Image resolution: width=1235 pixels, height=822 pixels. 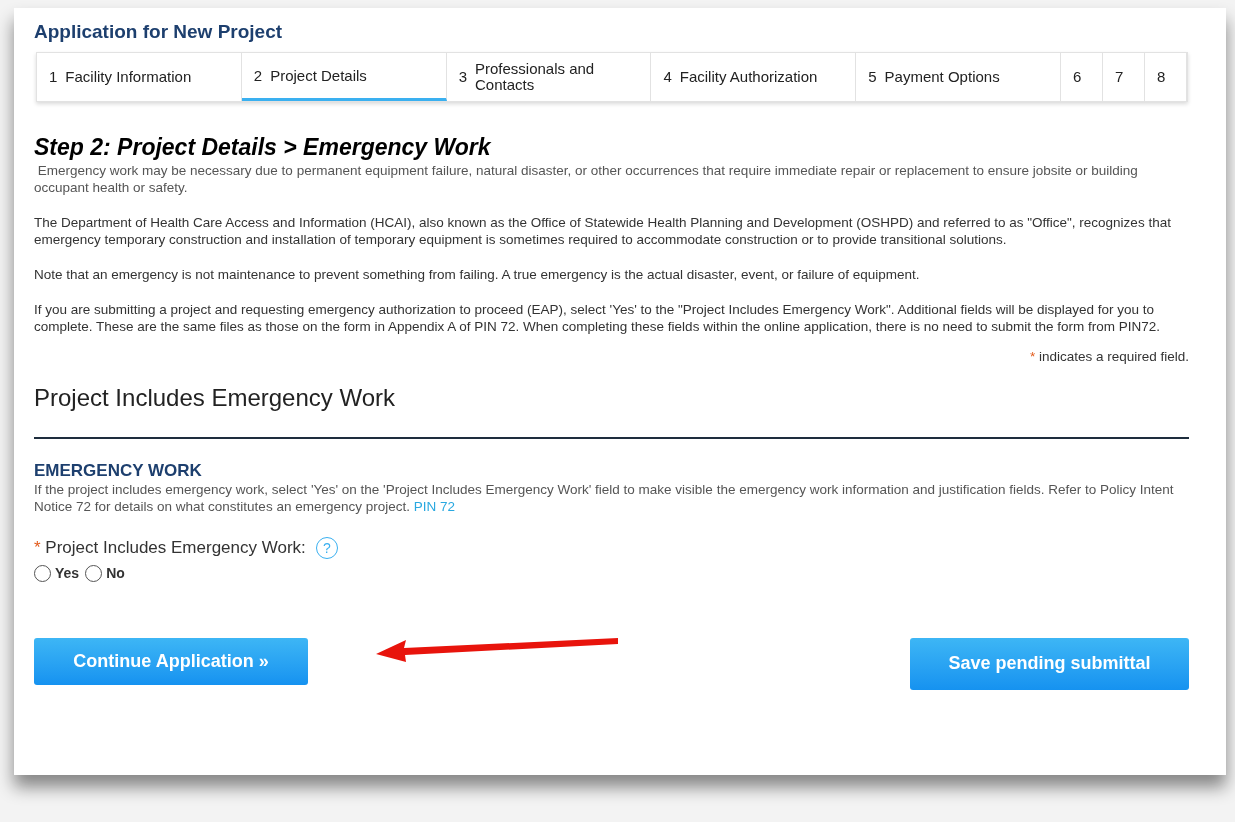 What do you see at coordinates (603, 231) in the screenshot?
I see `paragraph: The Department of Health Care Access and Information (HCAI), also known as the Office of Statewide Health Planning and Development (OSHPD) and referred to as "Office", recognizes that emergency temporary construction and installation of temporary equipment is sometimes required to accommodate construction or to provide transitional solutions.` at bounding box center [603, 231].